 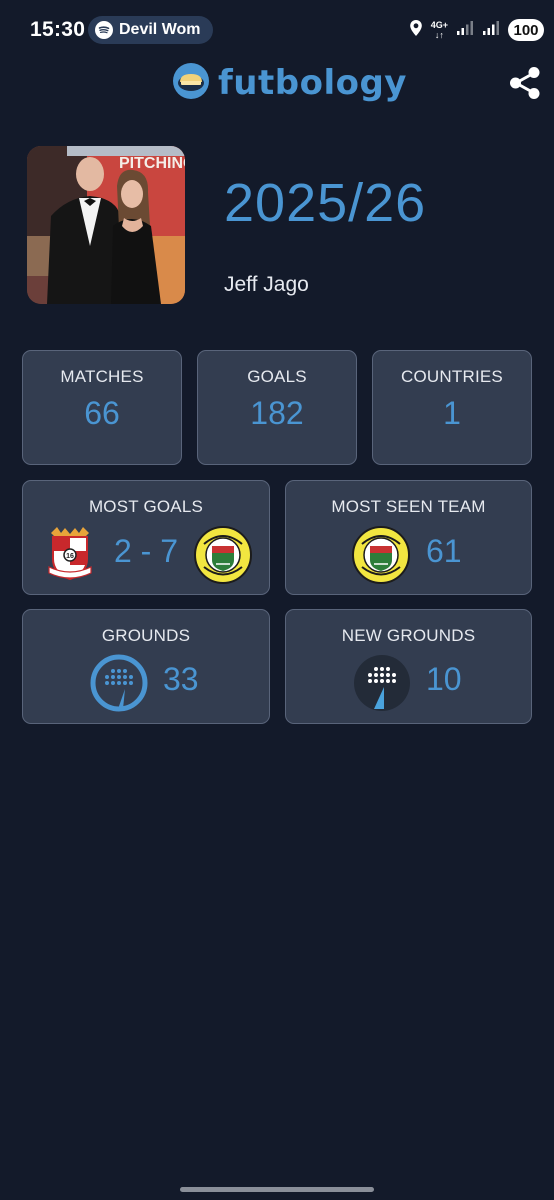 I want to click on app-name: futbology, so click(x=312, y=83).